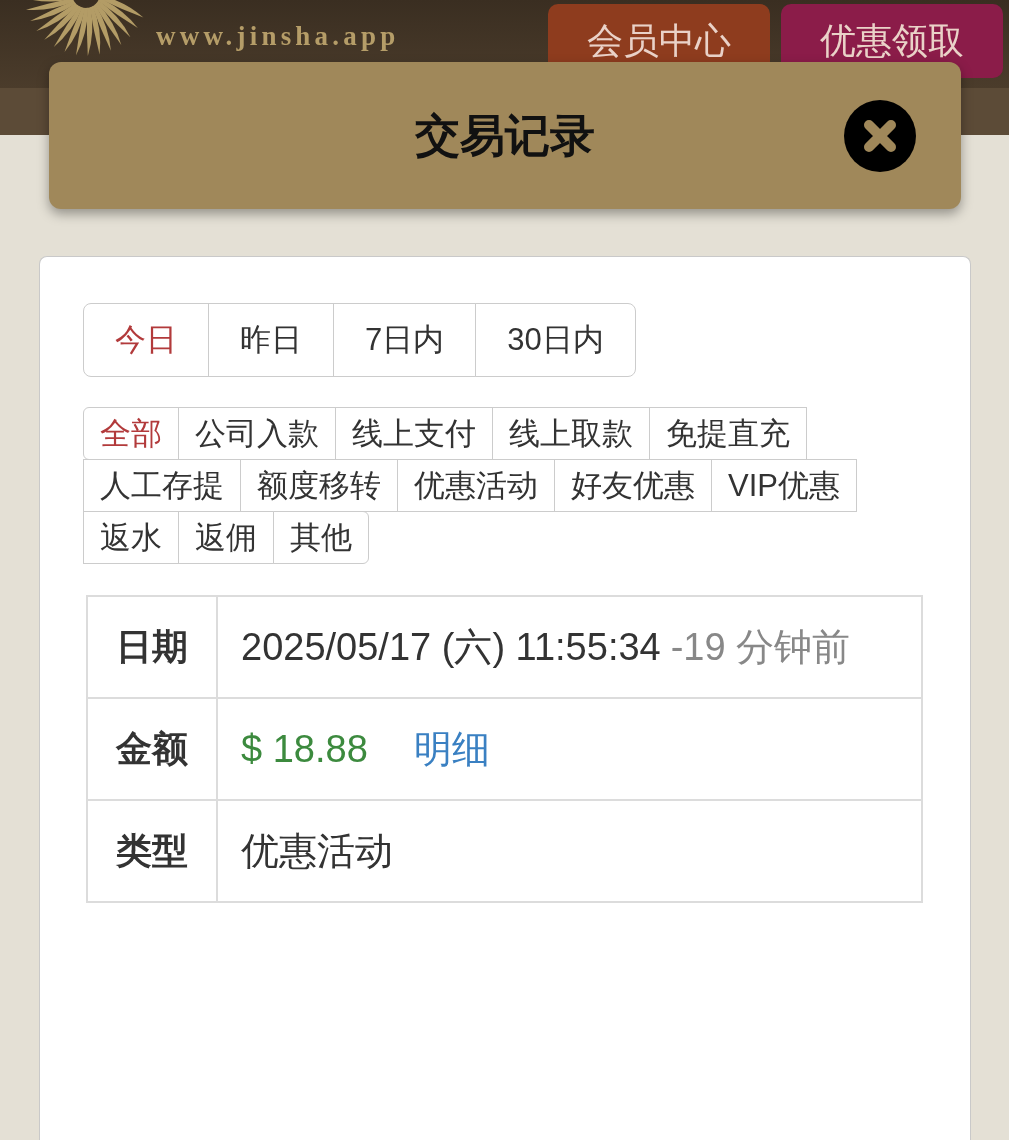  I want to click on close-icon, so click(880, 135).